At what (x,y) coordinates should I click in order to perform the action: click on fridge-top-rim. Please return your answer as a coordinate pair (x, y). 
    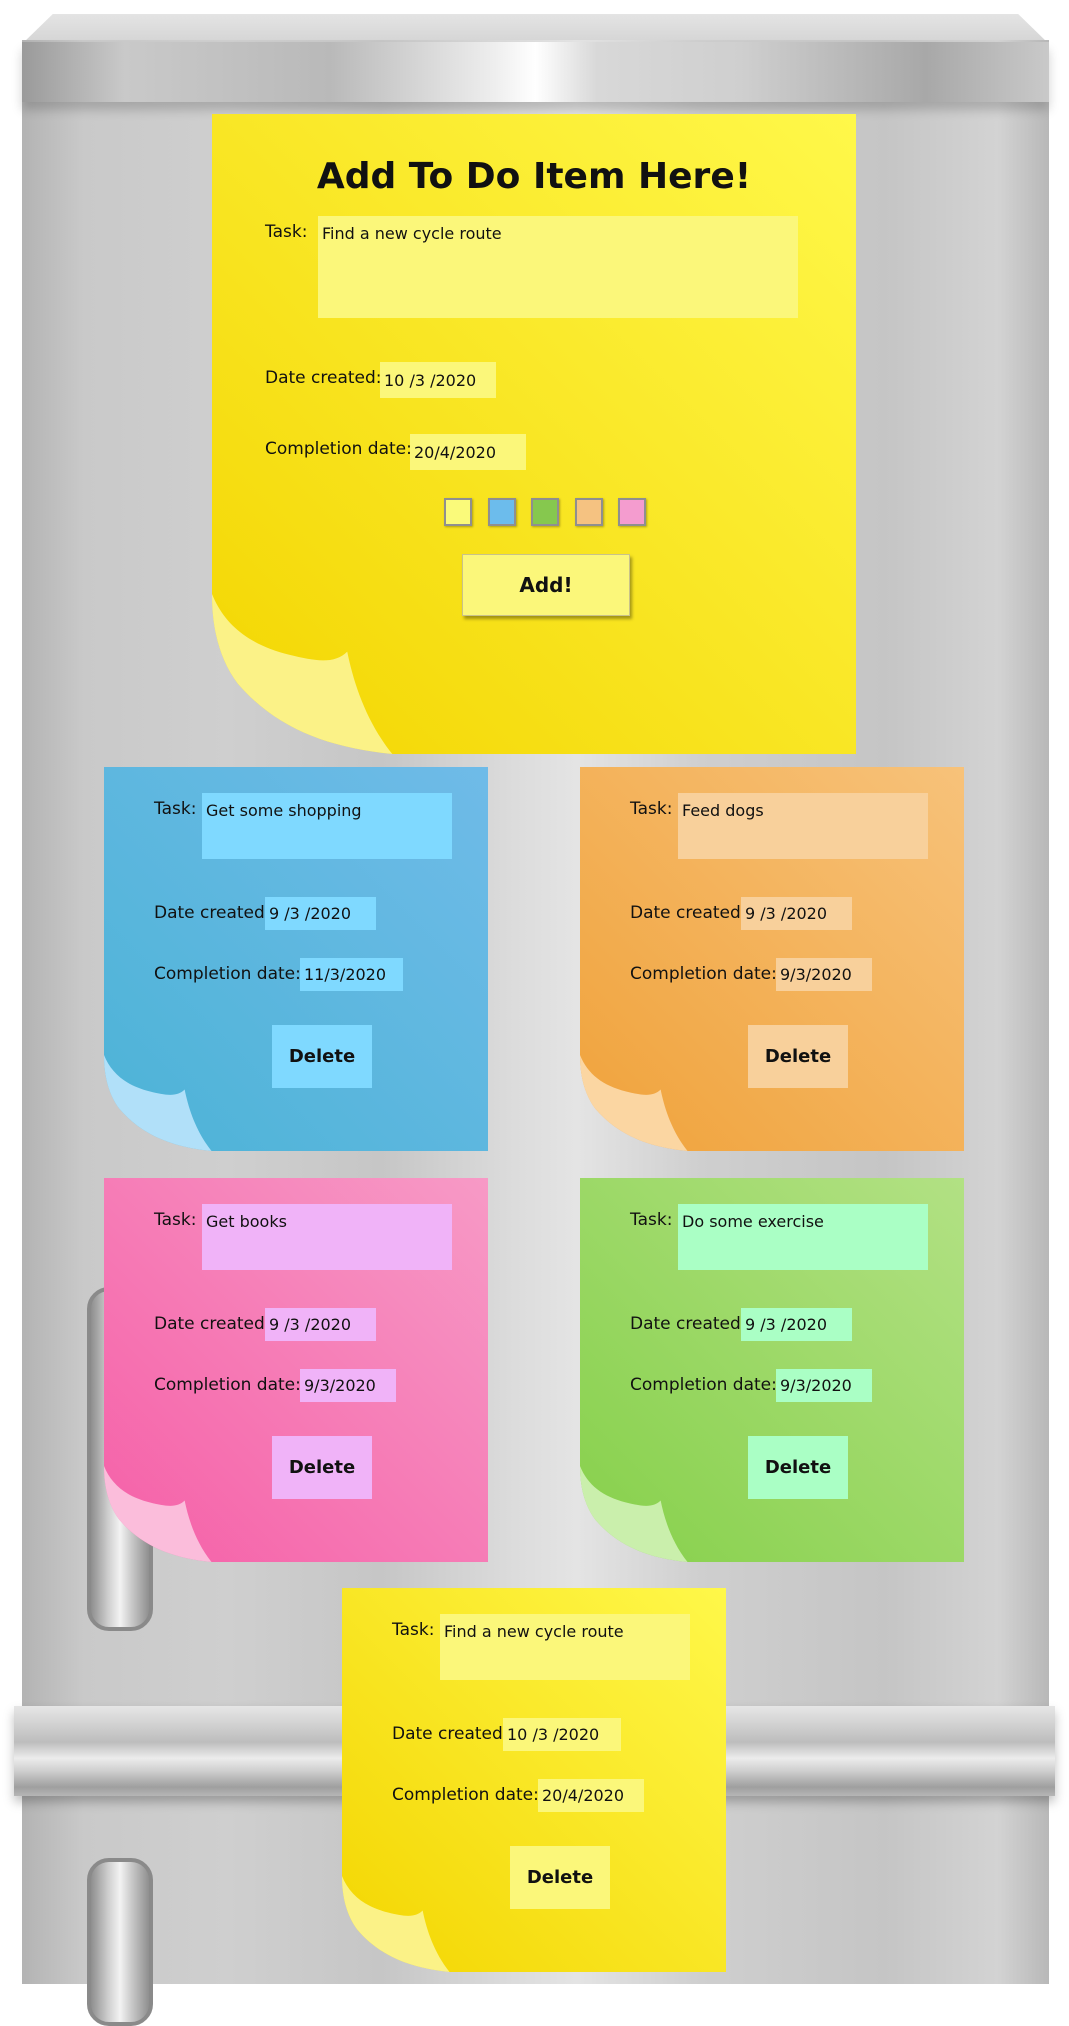
    Looking at the image, I should click on (535, 72).